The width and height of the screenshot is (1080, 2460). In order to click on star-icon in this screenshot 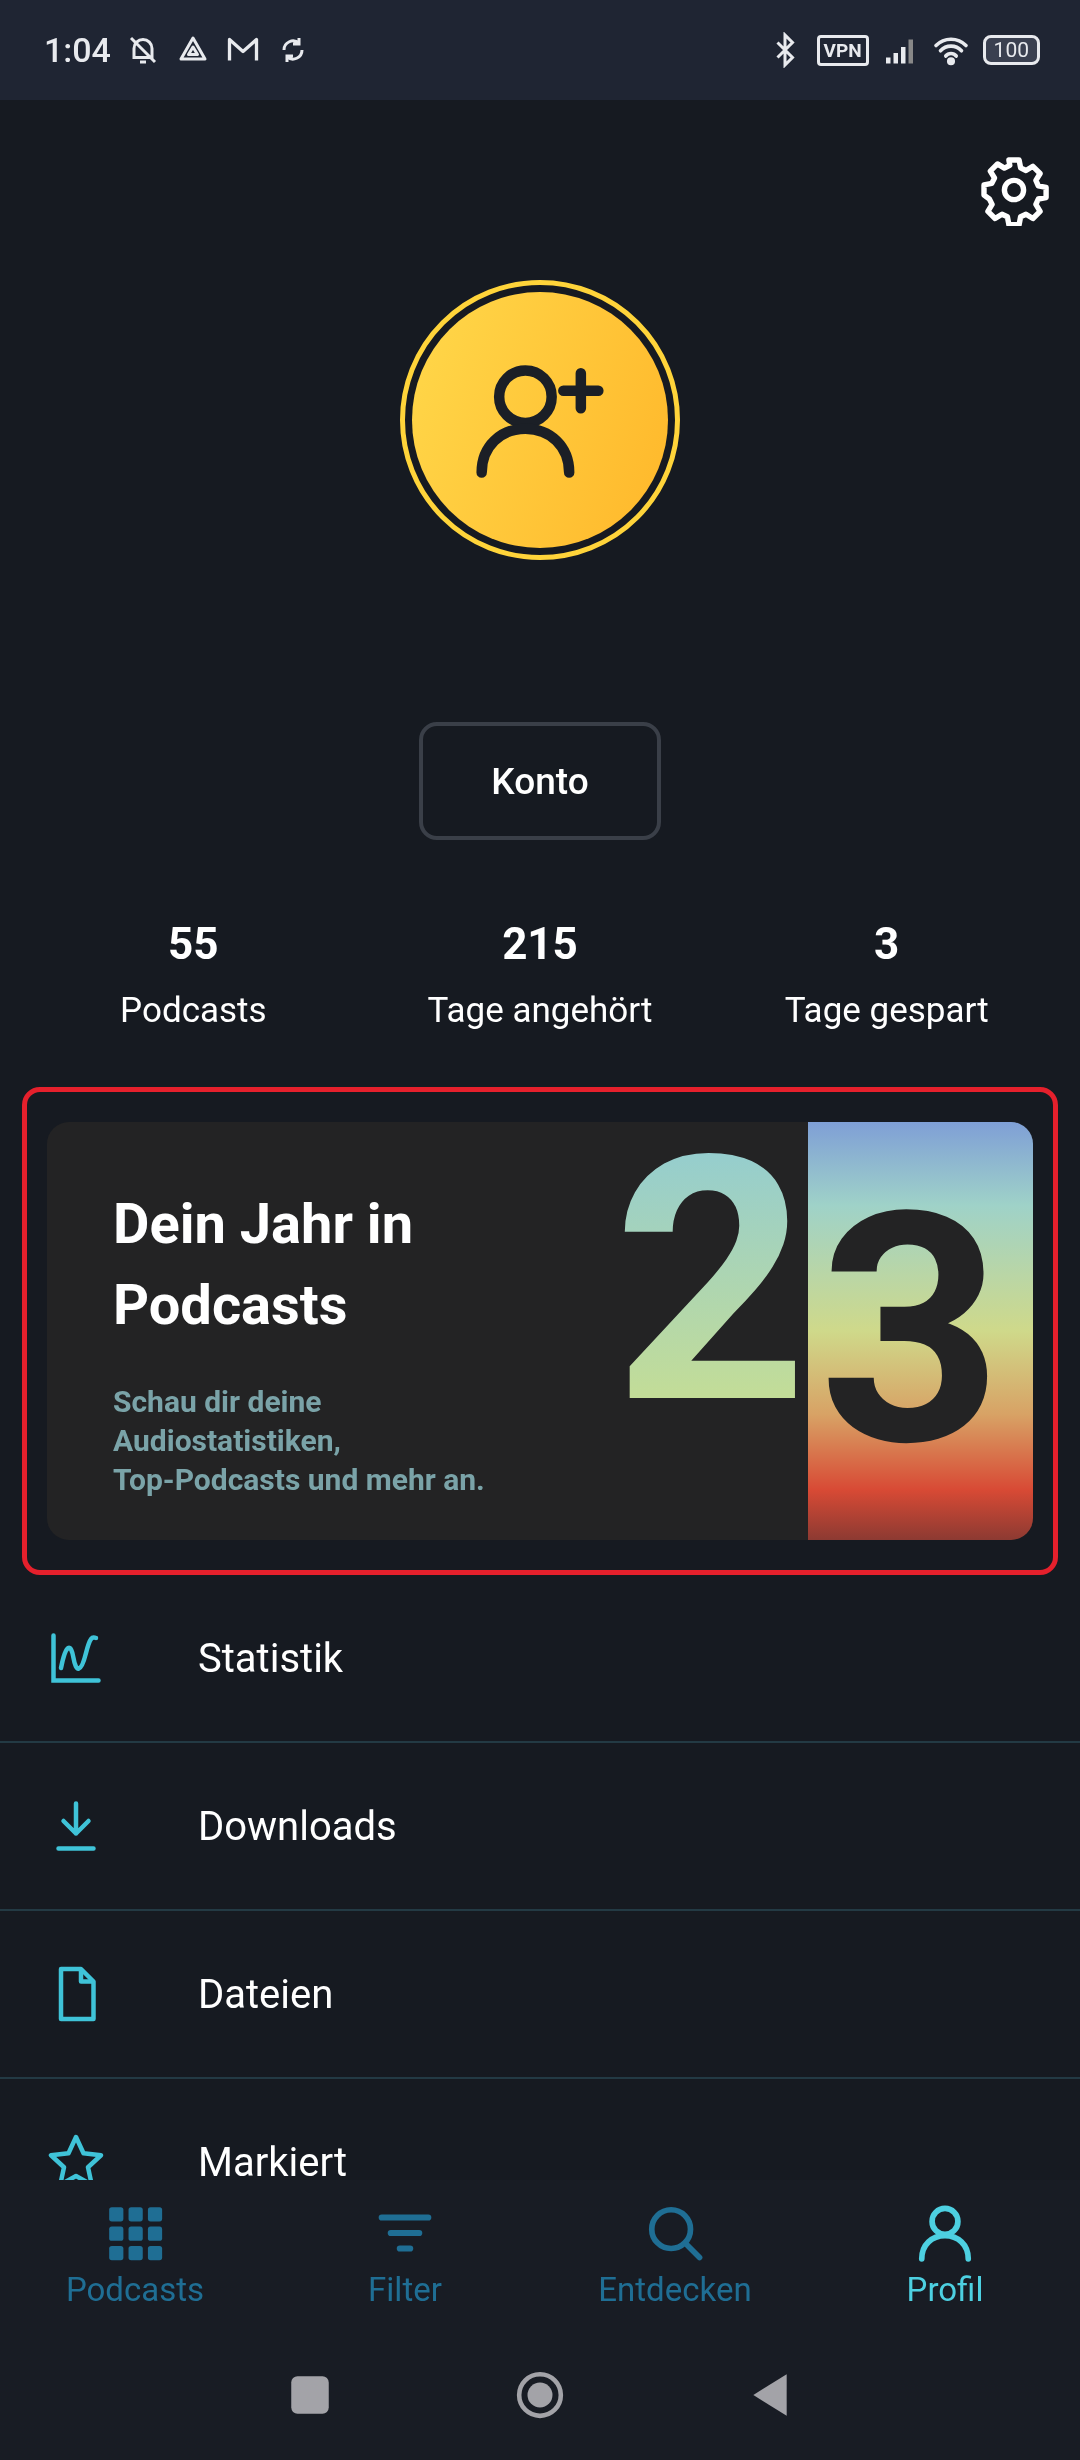, I will do `click(76, 2156)`.